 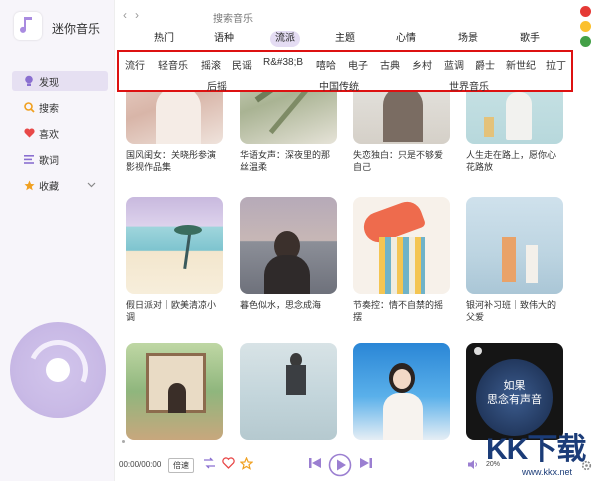 I want to click on sidebar-item-label: 歌词, so click(x=49, y=161).